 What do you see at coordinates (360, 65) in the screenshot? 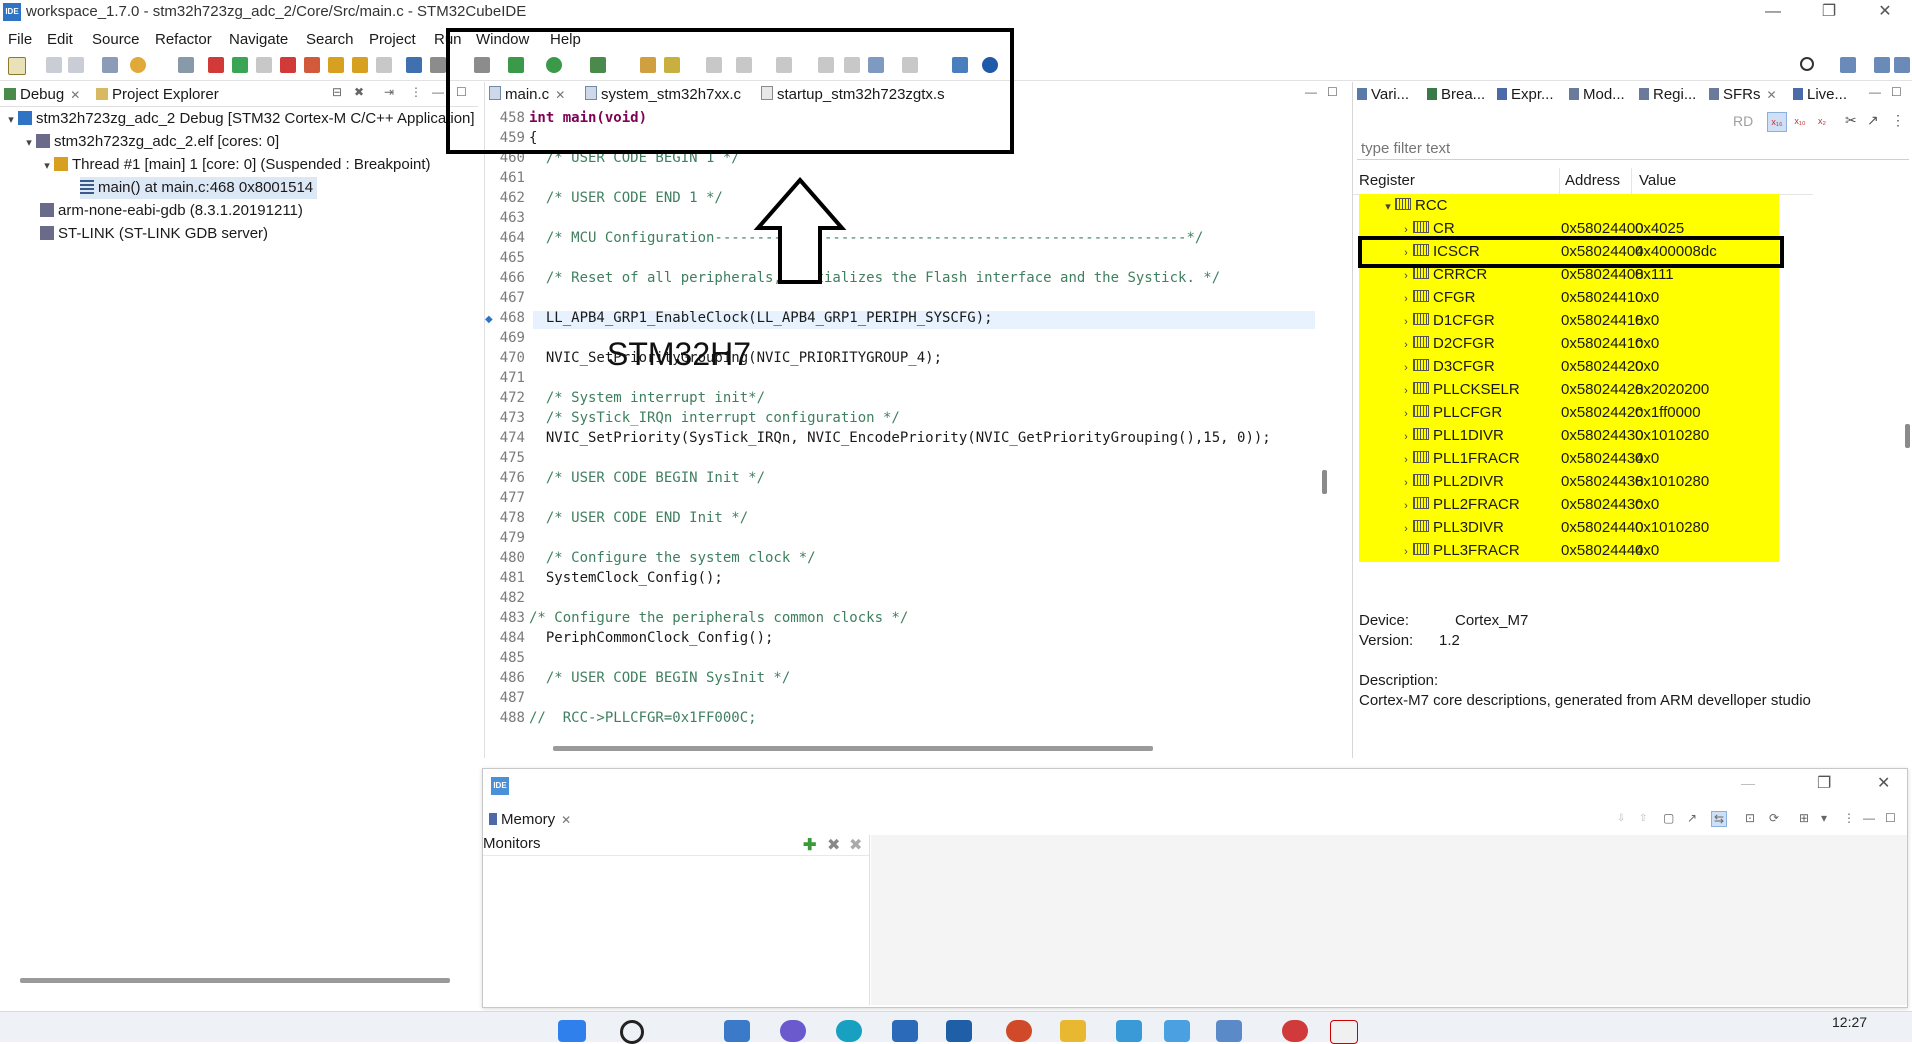
I see `step-over-icon` at bounding box center [360, 65].